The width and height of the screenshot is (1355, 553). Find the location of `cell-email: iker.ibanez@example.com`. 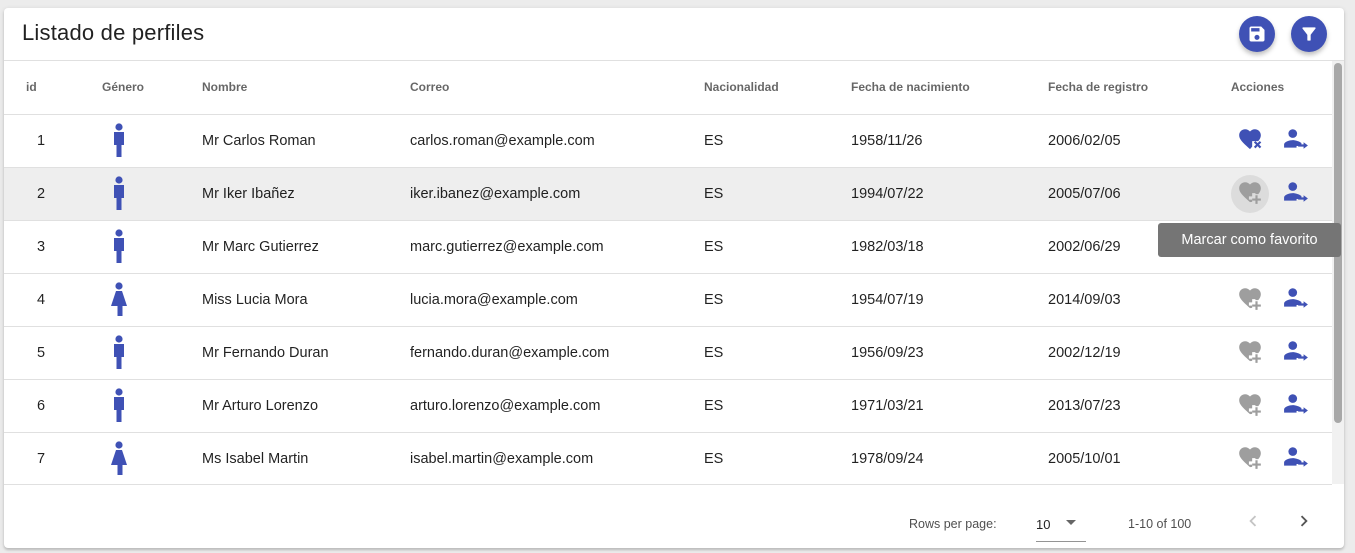

cell-email: iker.ibanez@example.com is located at coordinates (557, 194).